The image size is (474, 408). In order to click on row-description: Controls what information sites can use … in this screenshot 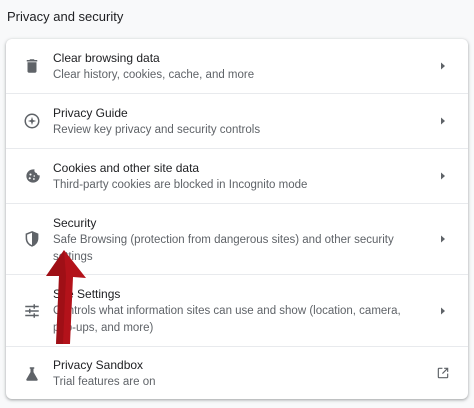, I will do `click(227, 319)`.